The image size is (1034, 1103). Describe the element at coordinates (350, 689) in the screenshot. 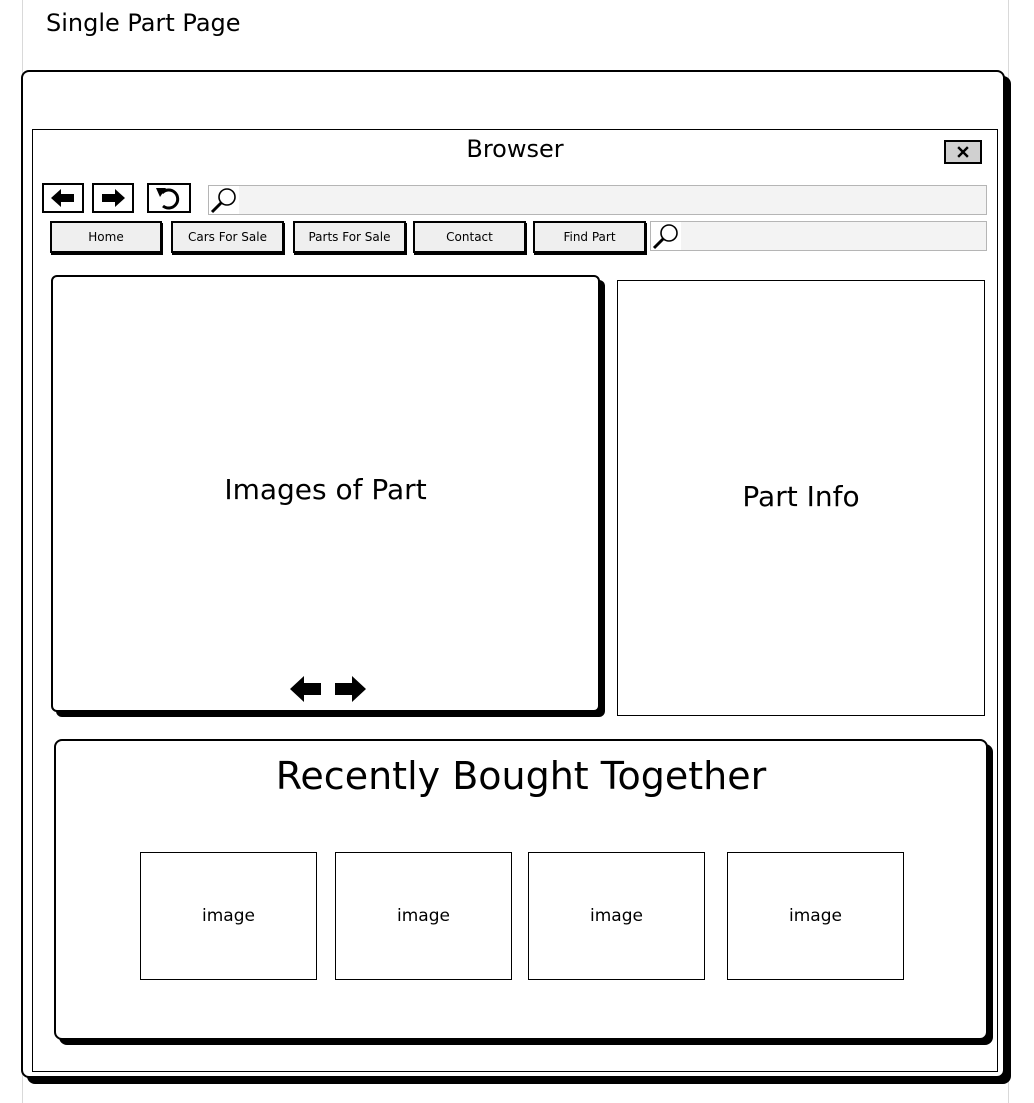

I see `next-image-arrow-icon` at that location.